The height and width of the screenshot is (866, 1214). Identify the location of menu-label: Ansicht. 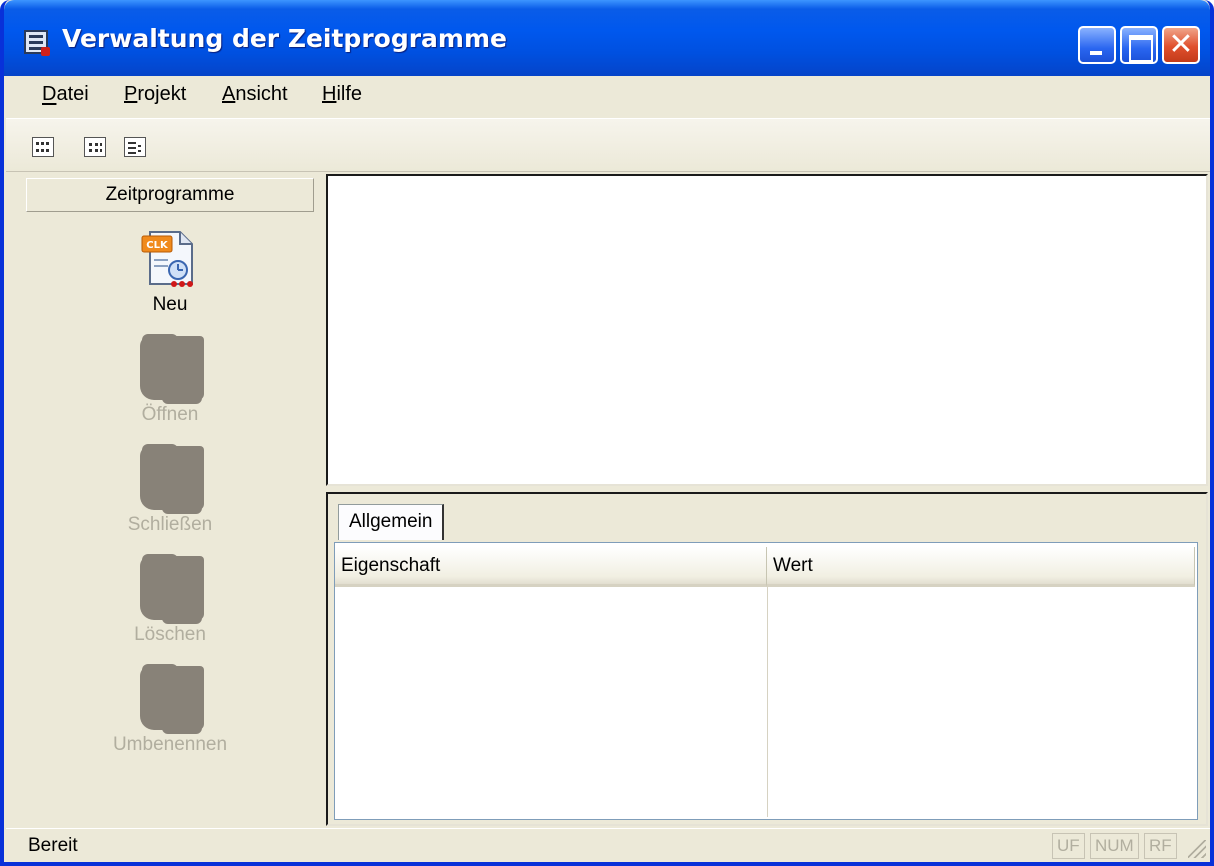
(255, 94).